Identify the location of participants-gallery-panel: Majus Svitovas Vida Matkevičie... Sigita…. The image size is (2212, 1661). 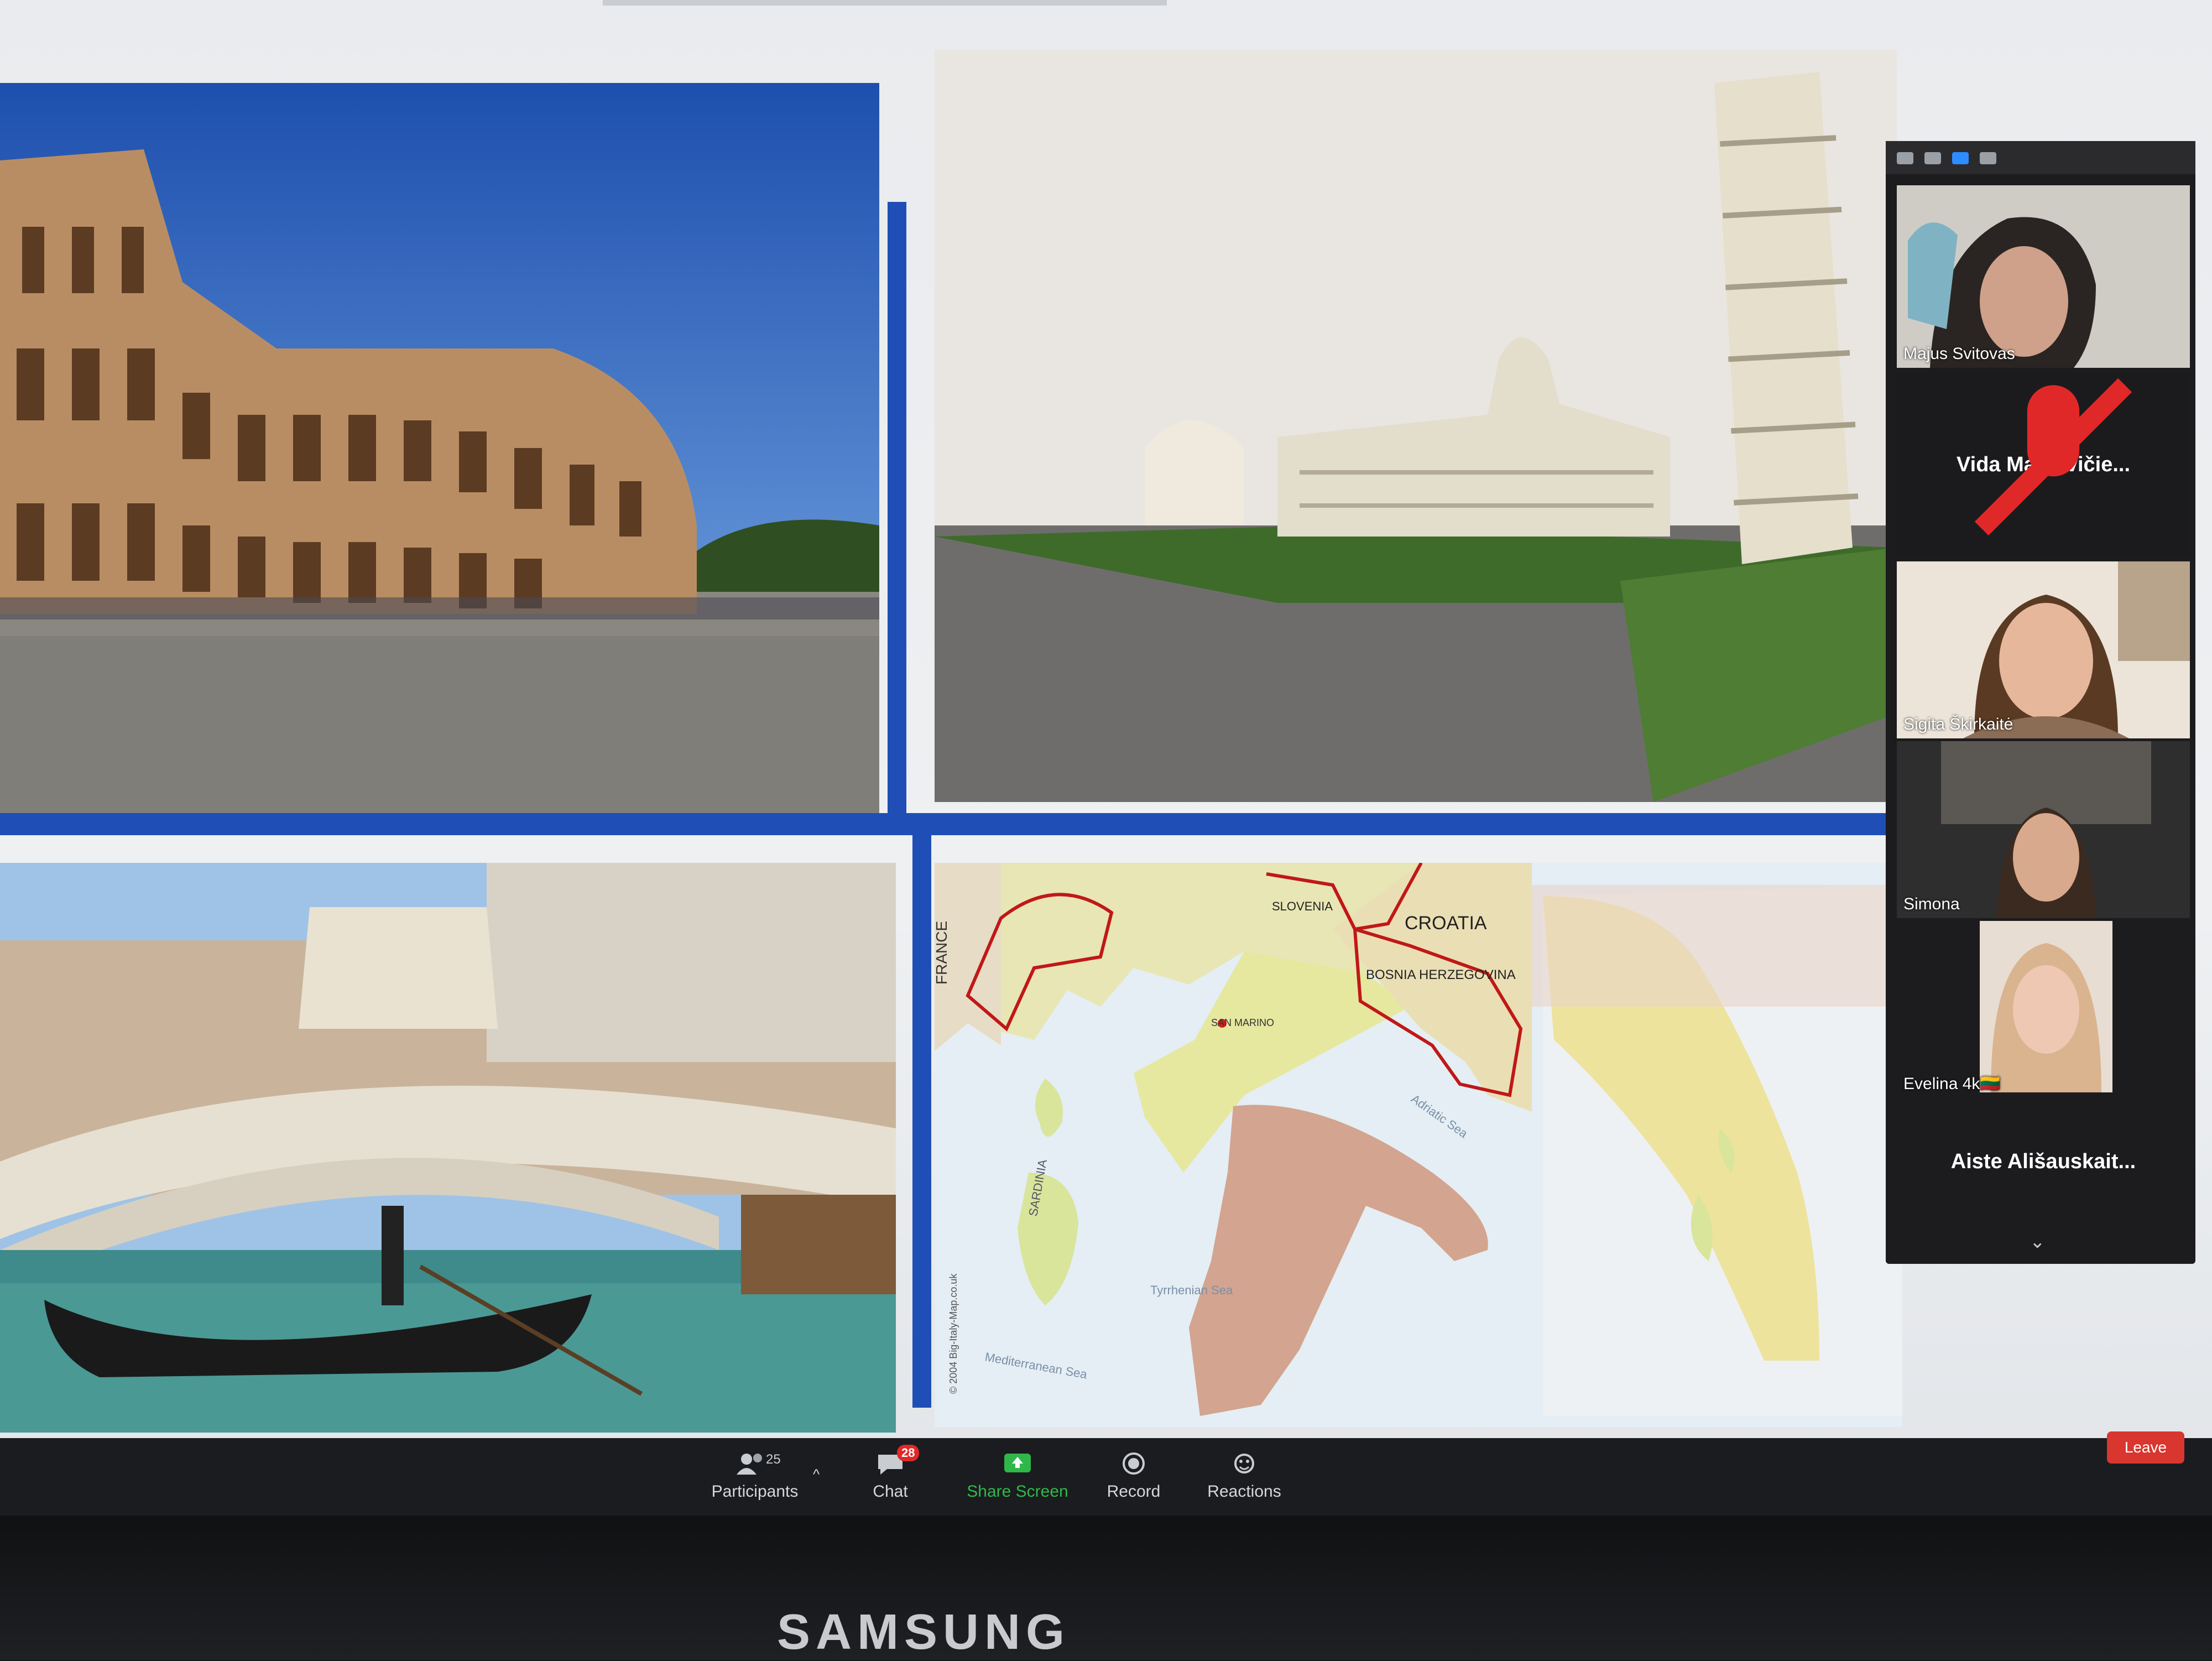
(2041, 702).